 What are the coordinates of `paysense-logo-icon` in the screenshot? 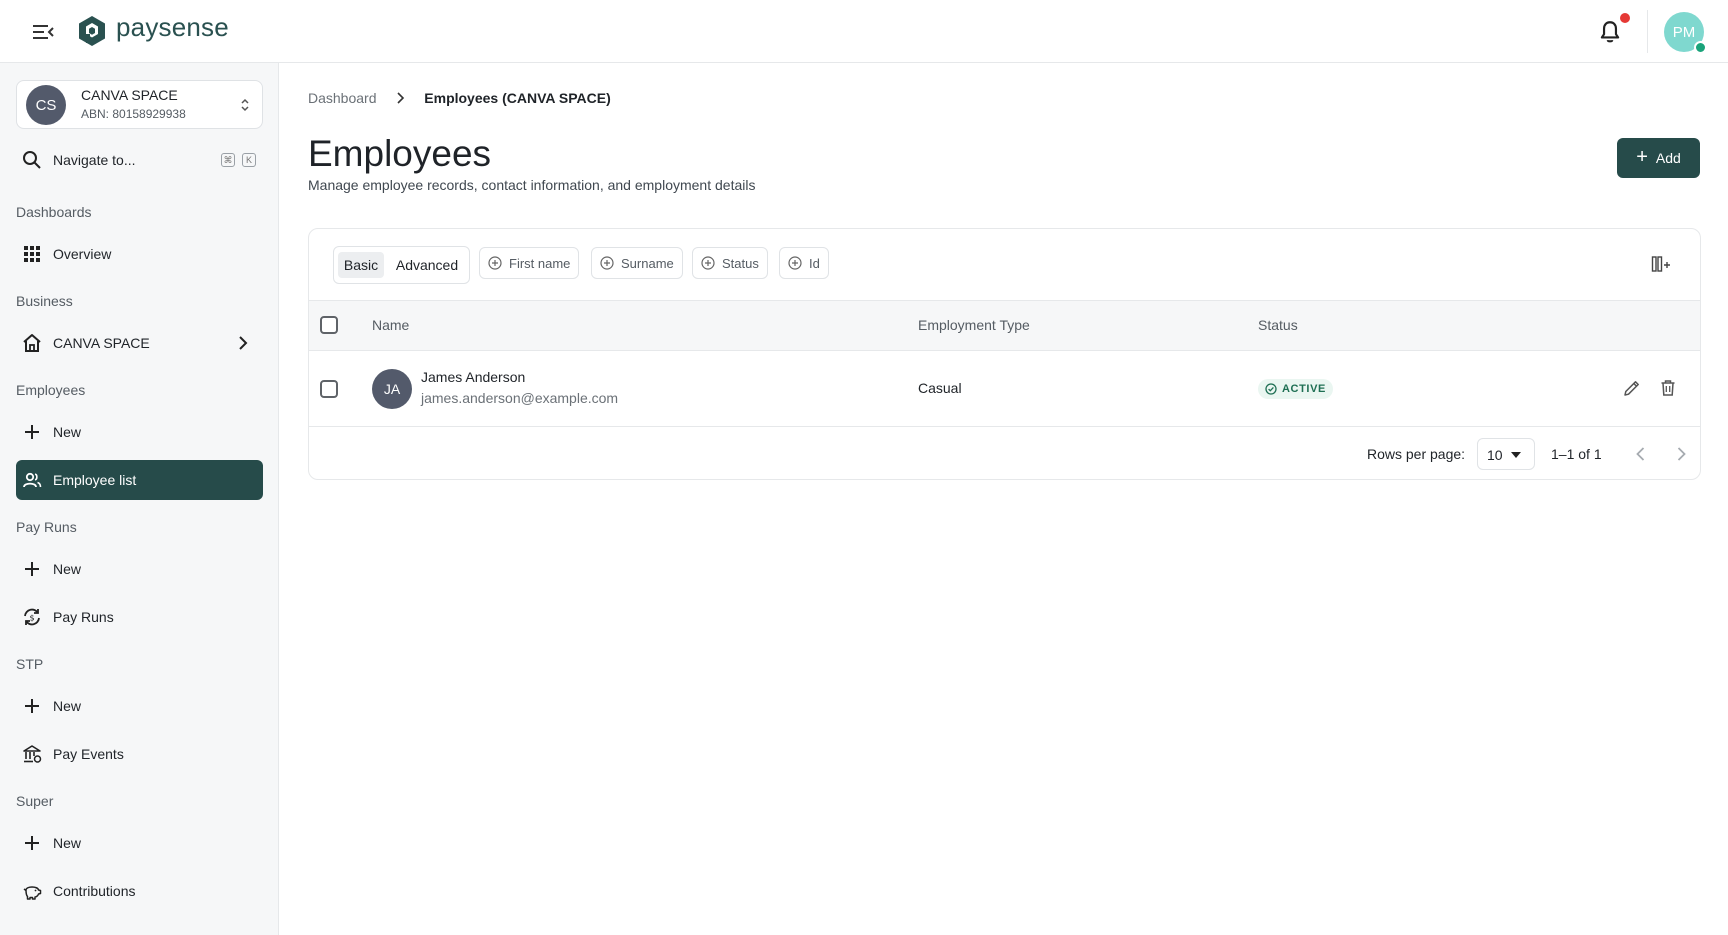 It's located at (92, 31).